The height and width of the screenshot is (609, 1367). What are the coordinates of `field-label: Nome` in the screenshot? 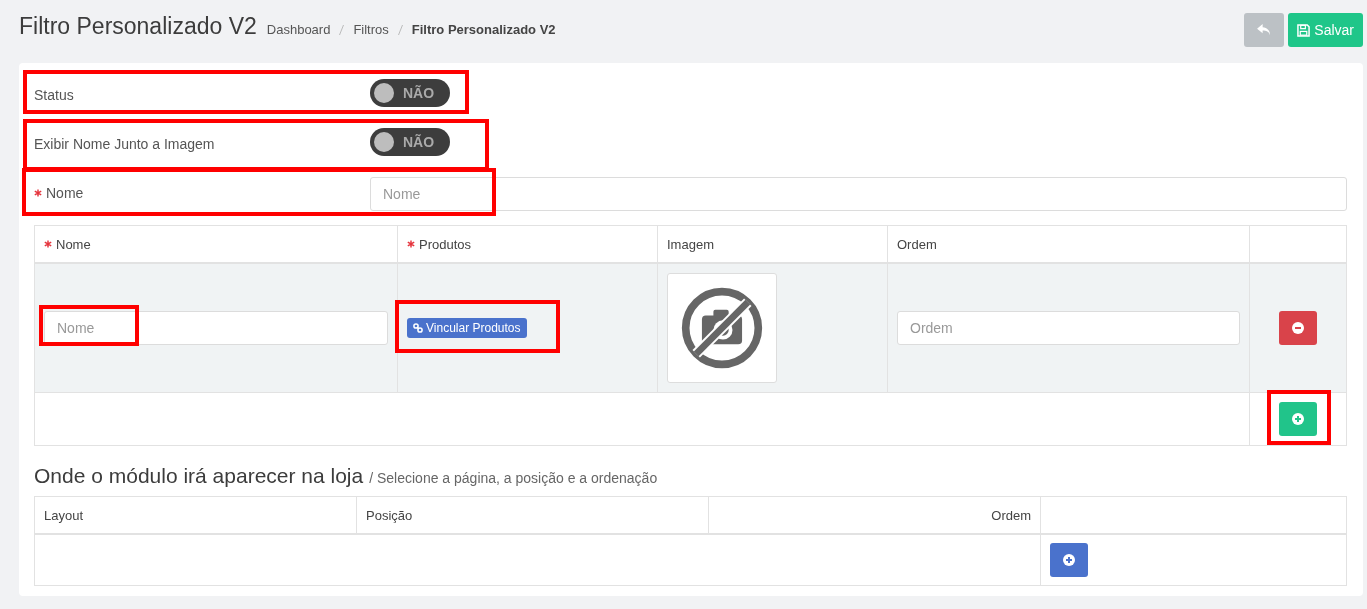 It's located at (65, 192).